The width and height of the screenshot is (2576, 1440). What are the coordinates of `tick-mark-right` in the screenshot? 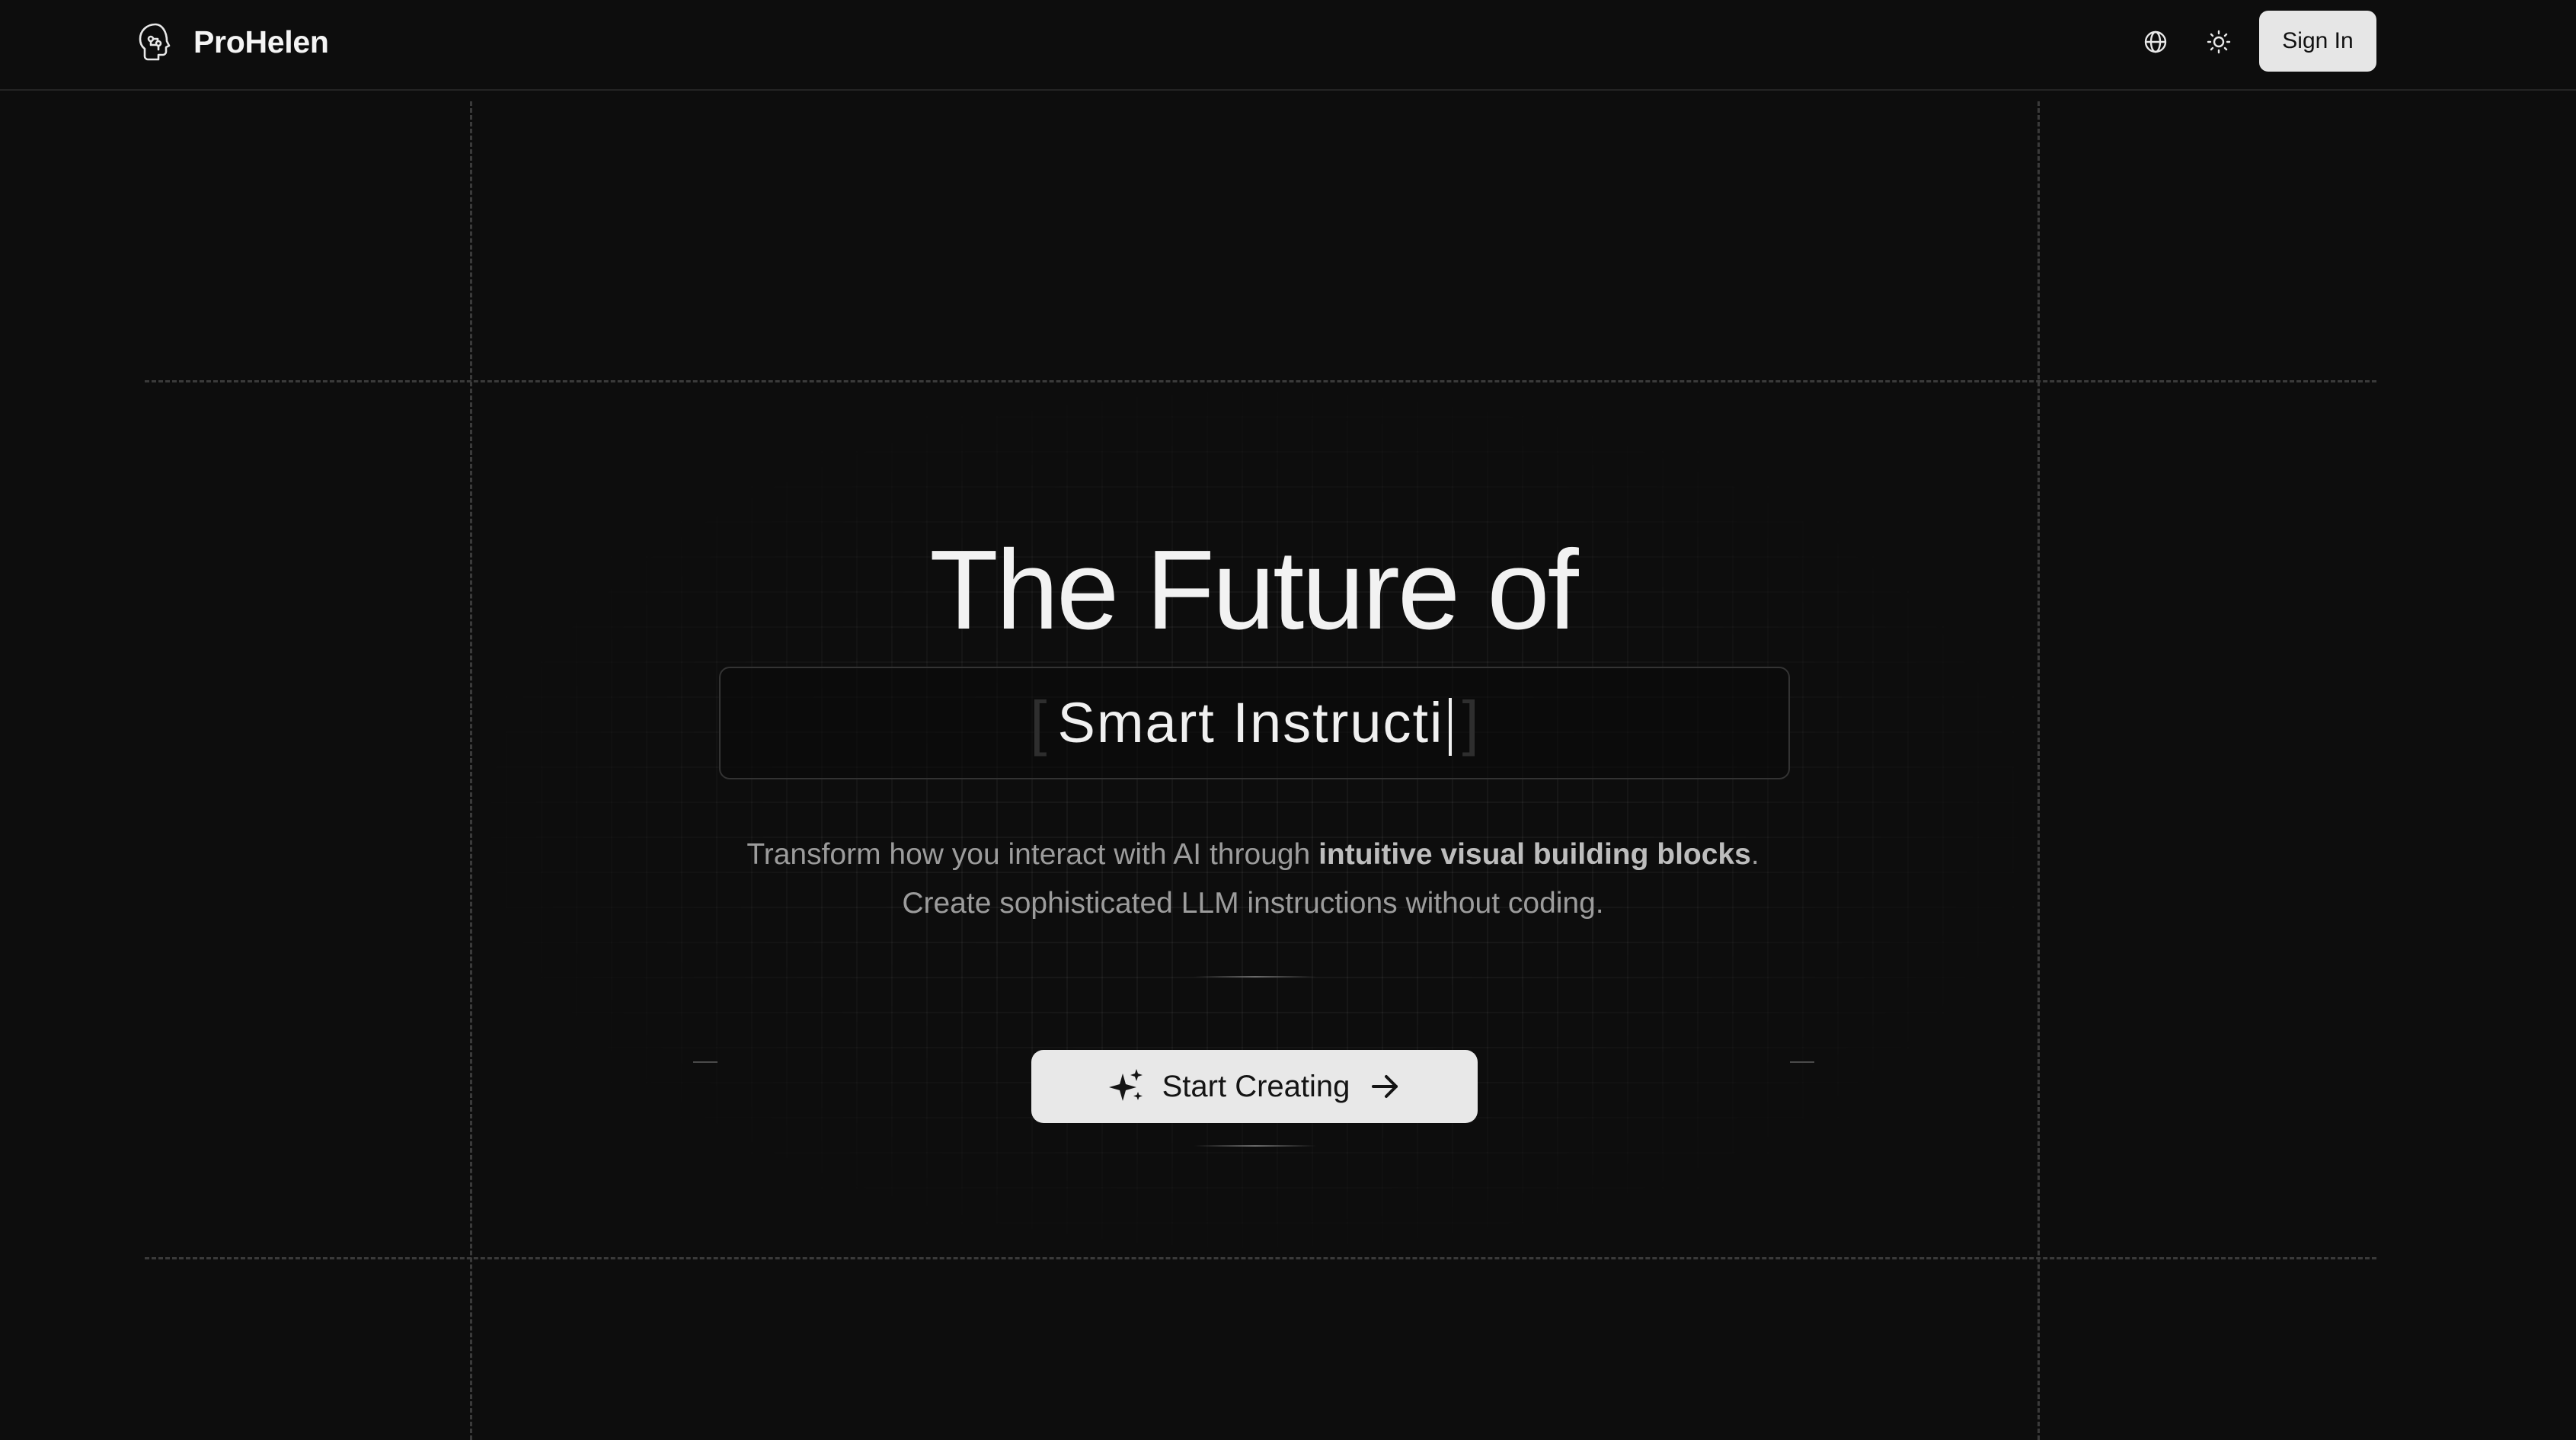 It's located at (1802, 1062).